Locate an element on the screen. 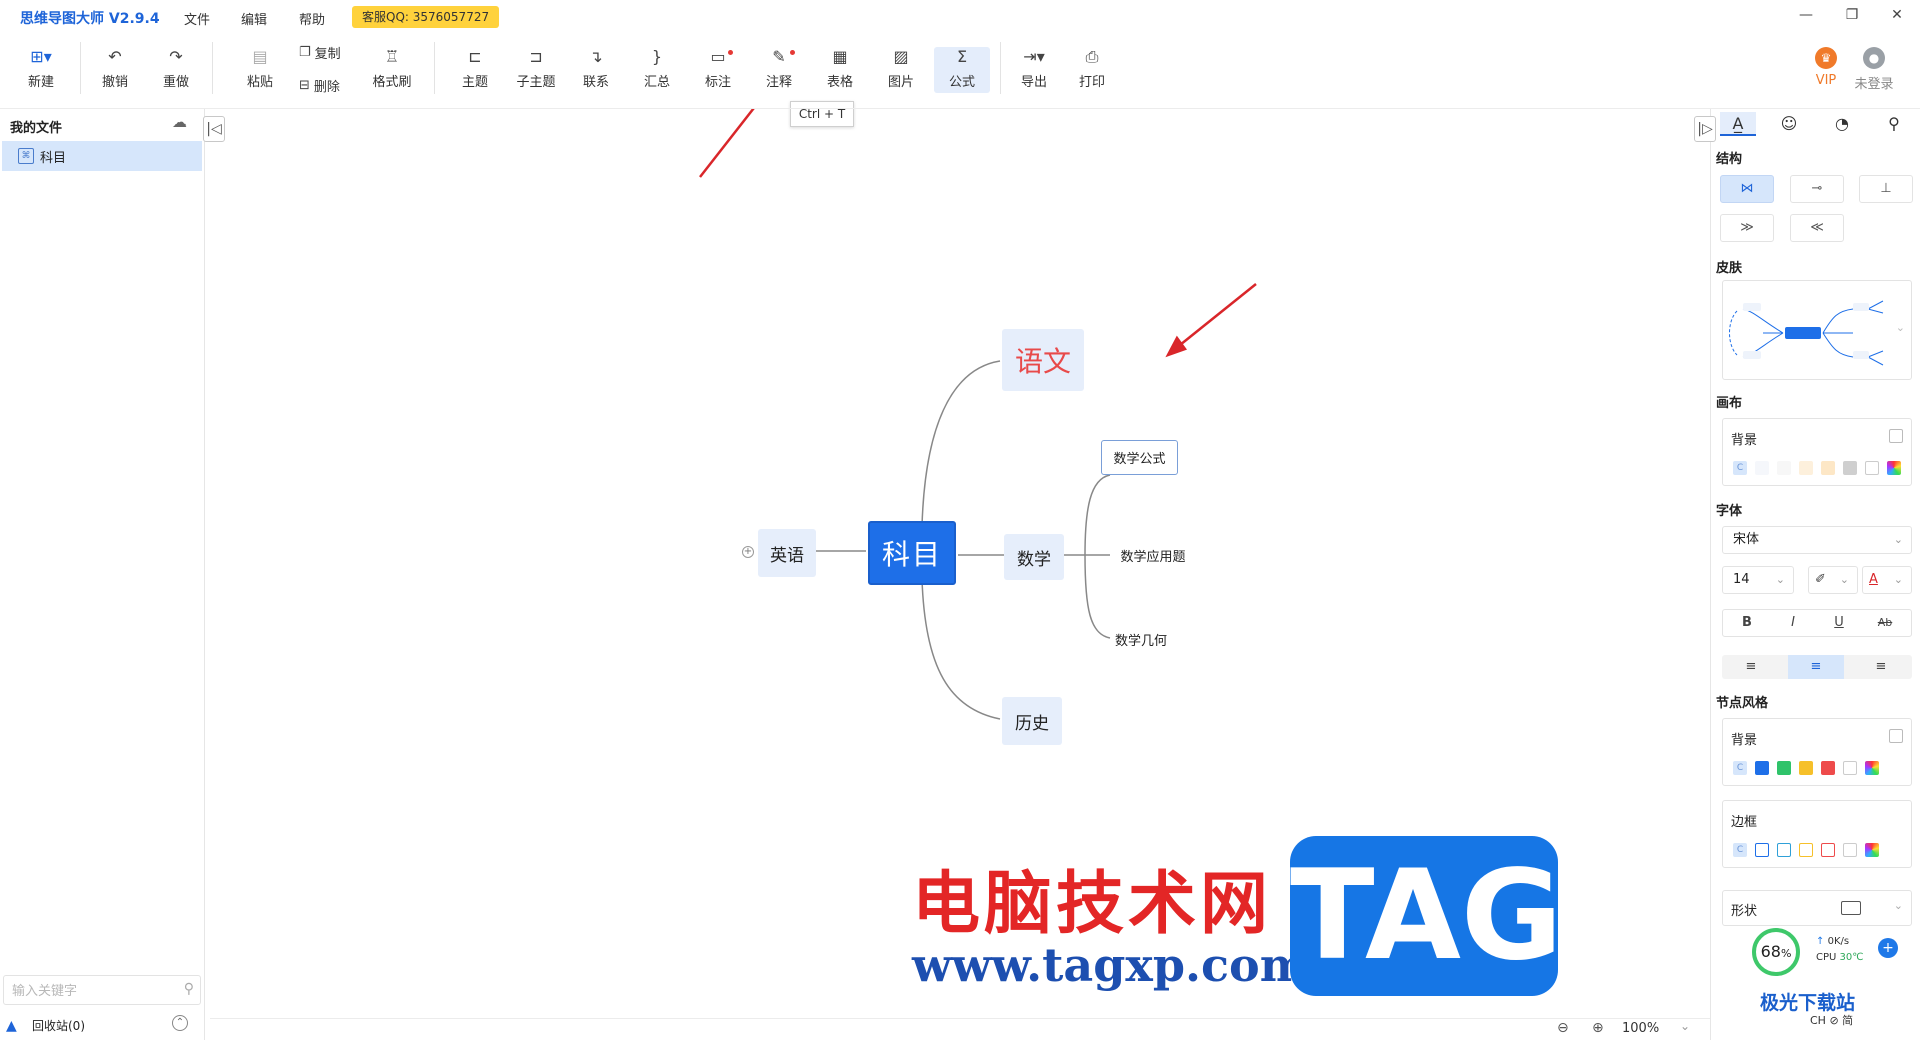 The width and height of the screenshot is (1920, 1040). bold-button: B is located at coordinates (1747, 623).